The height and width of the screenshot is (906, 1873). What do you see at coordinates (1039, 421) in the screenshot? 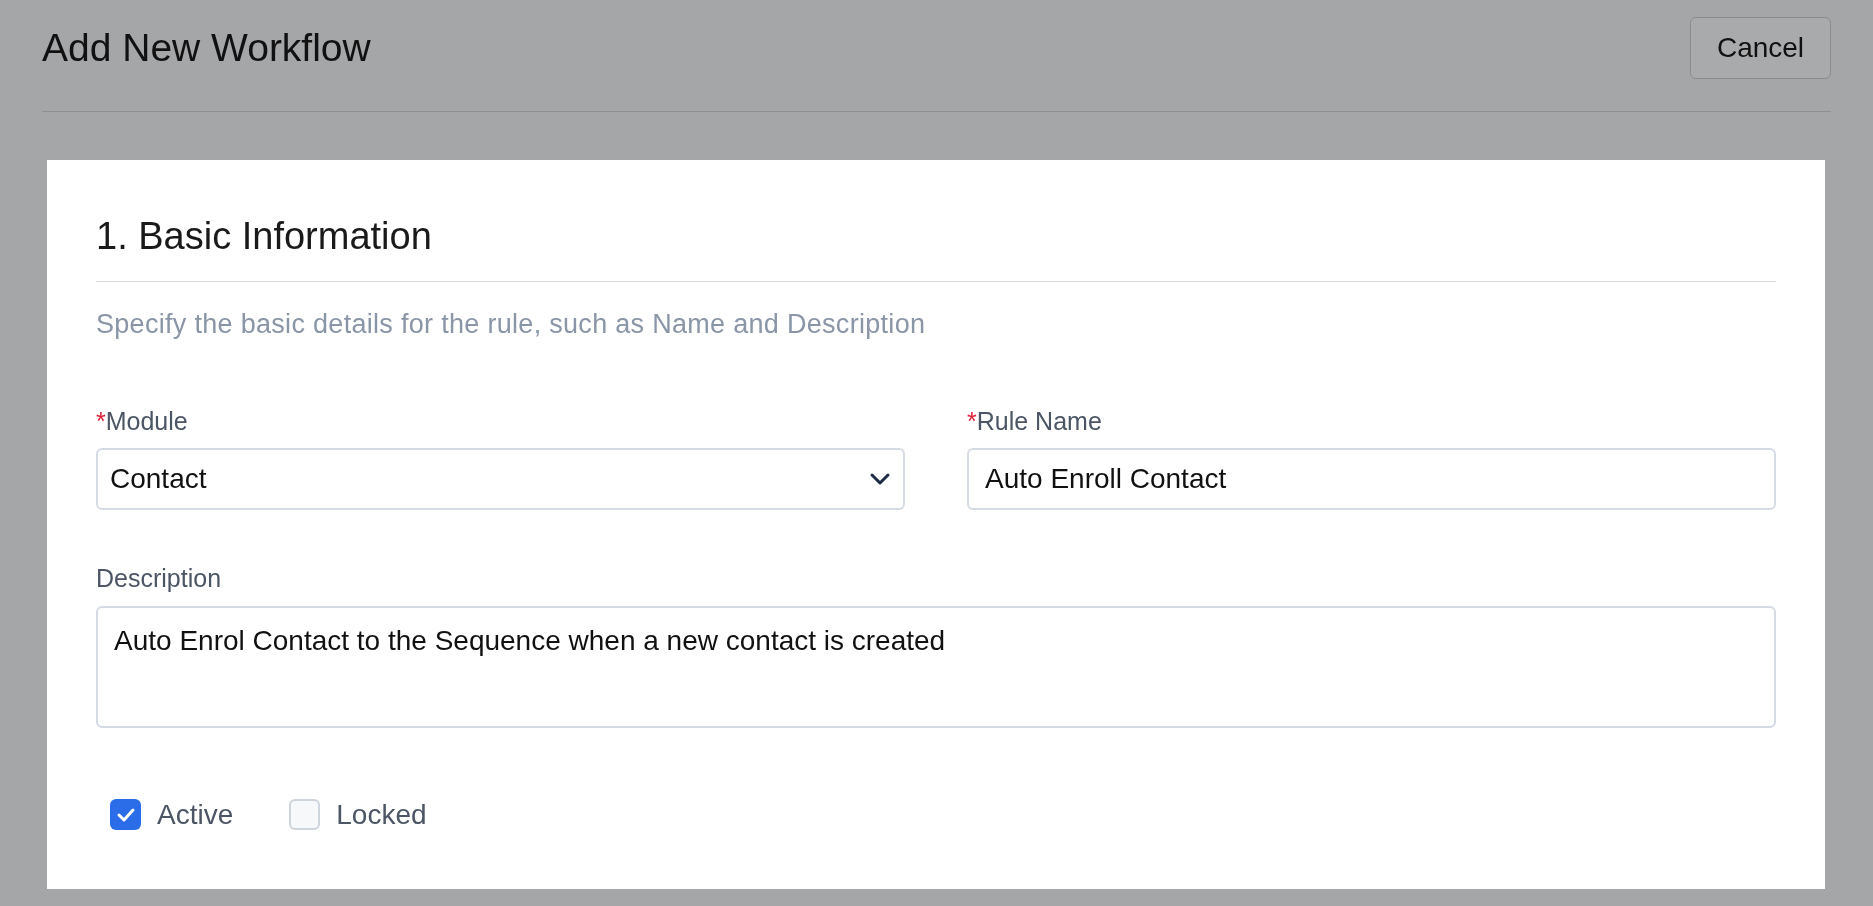
I see `field-label: Rule Name` at bounding box center [1039, 421].